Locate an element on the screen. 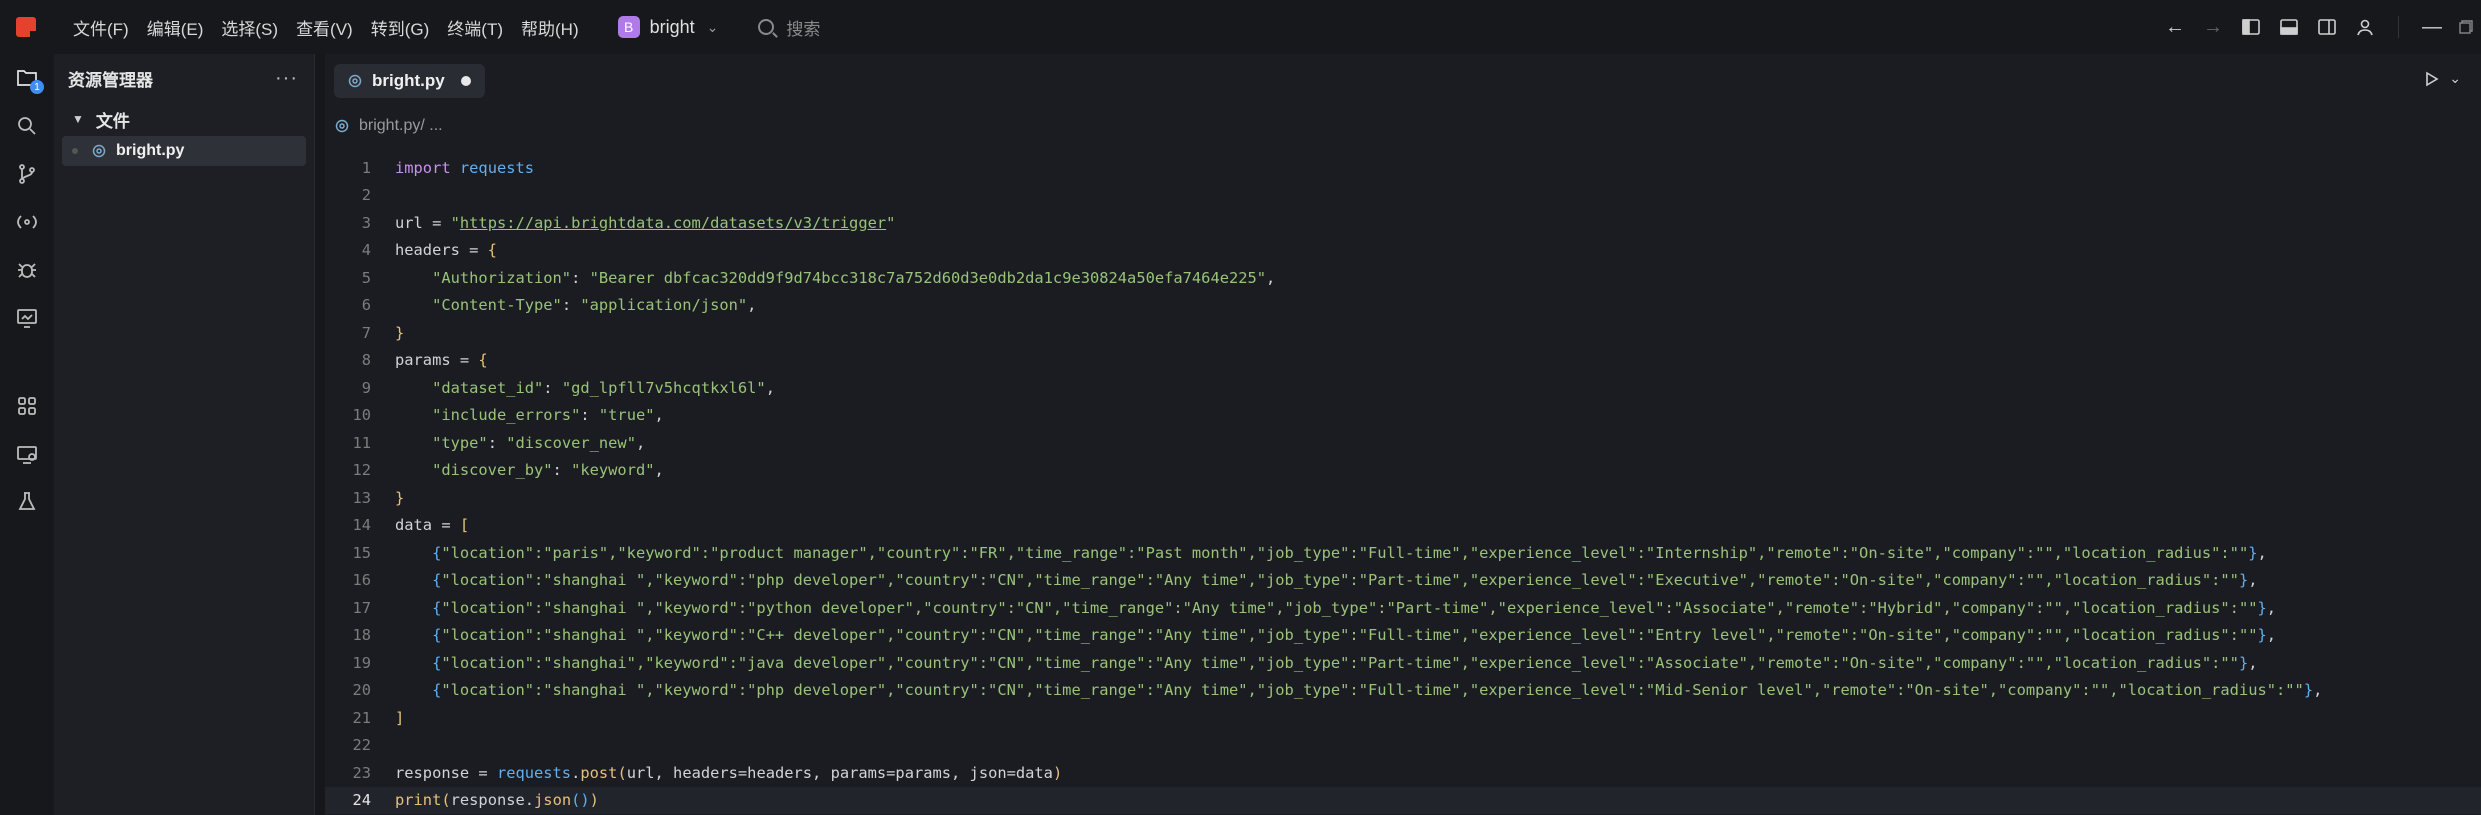  line-content: ] is located at coordinates (399, 718).